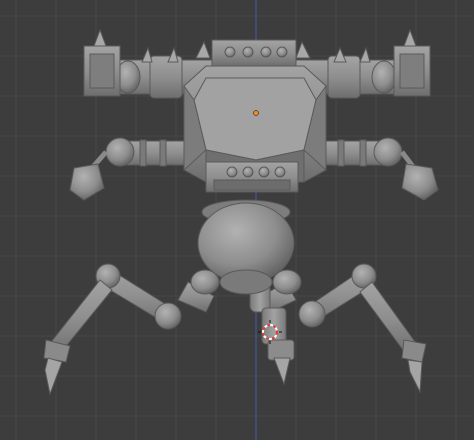 The height and width of the screenshot is (440, 474). What do you see at coordinates (246, 247) in the screenshot?
I see `lower-orb` at bounding box center [246, 247].